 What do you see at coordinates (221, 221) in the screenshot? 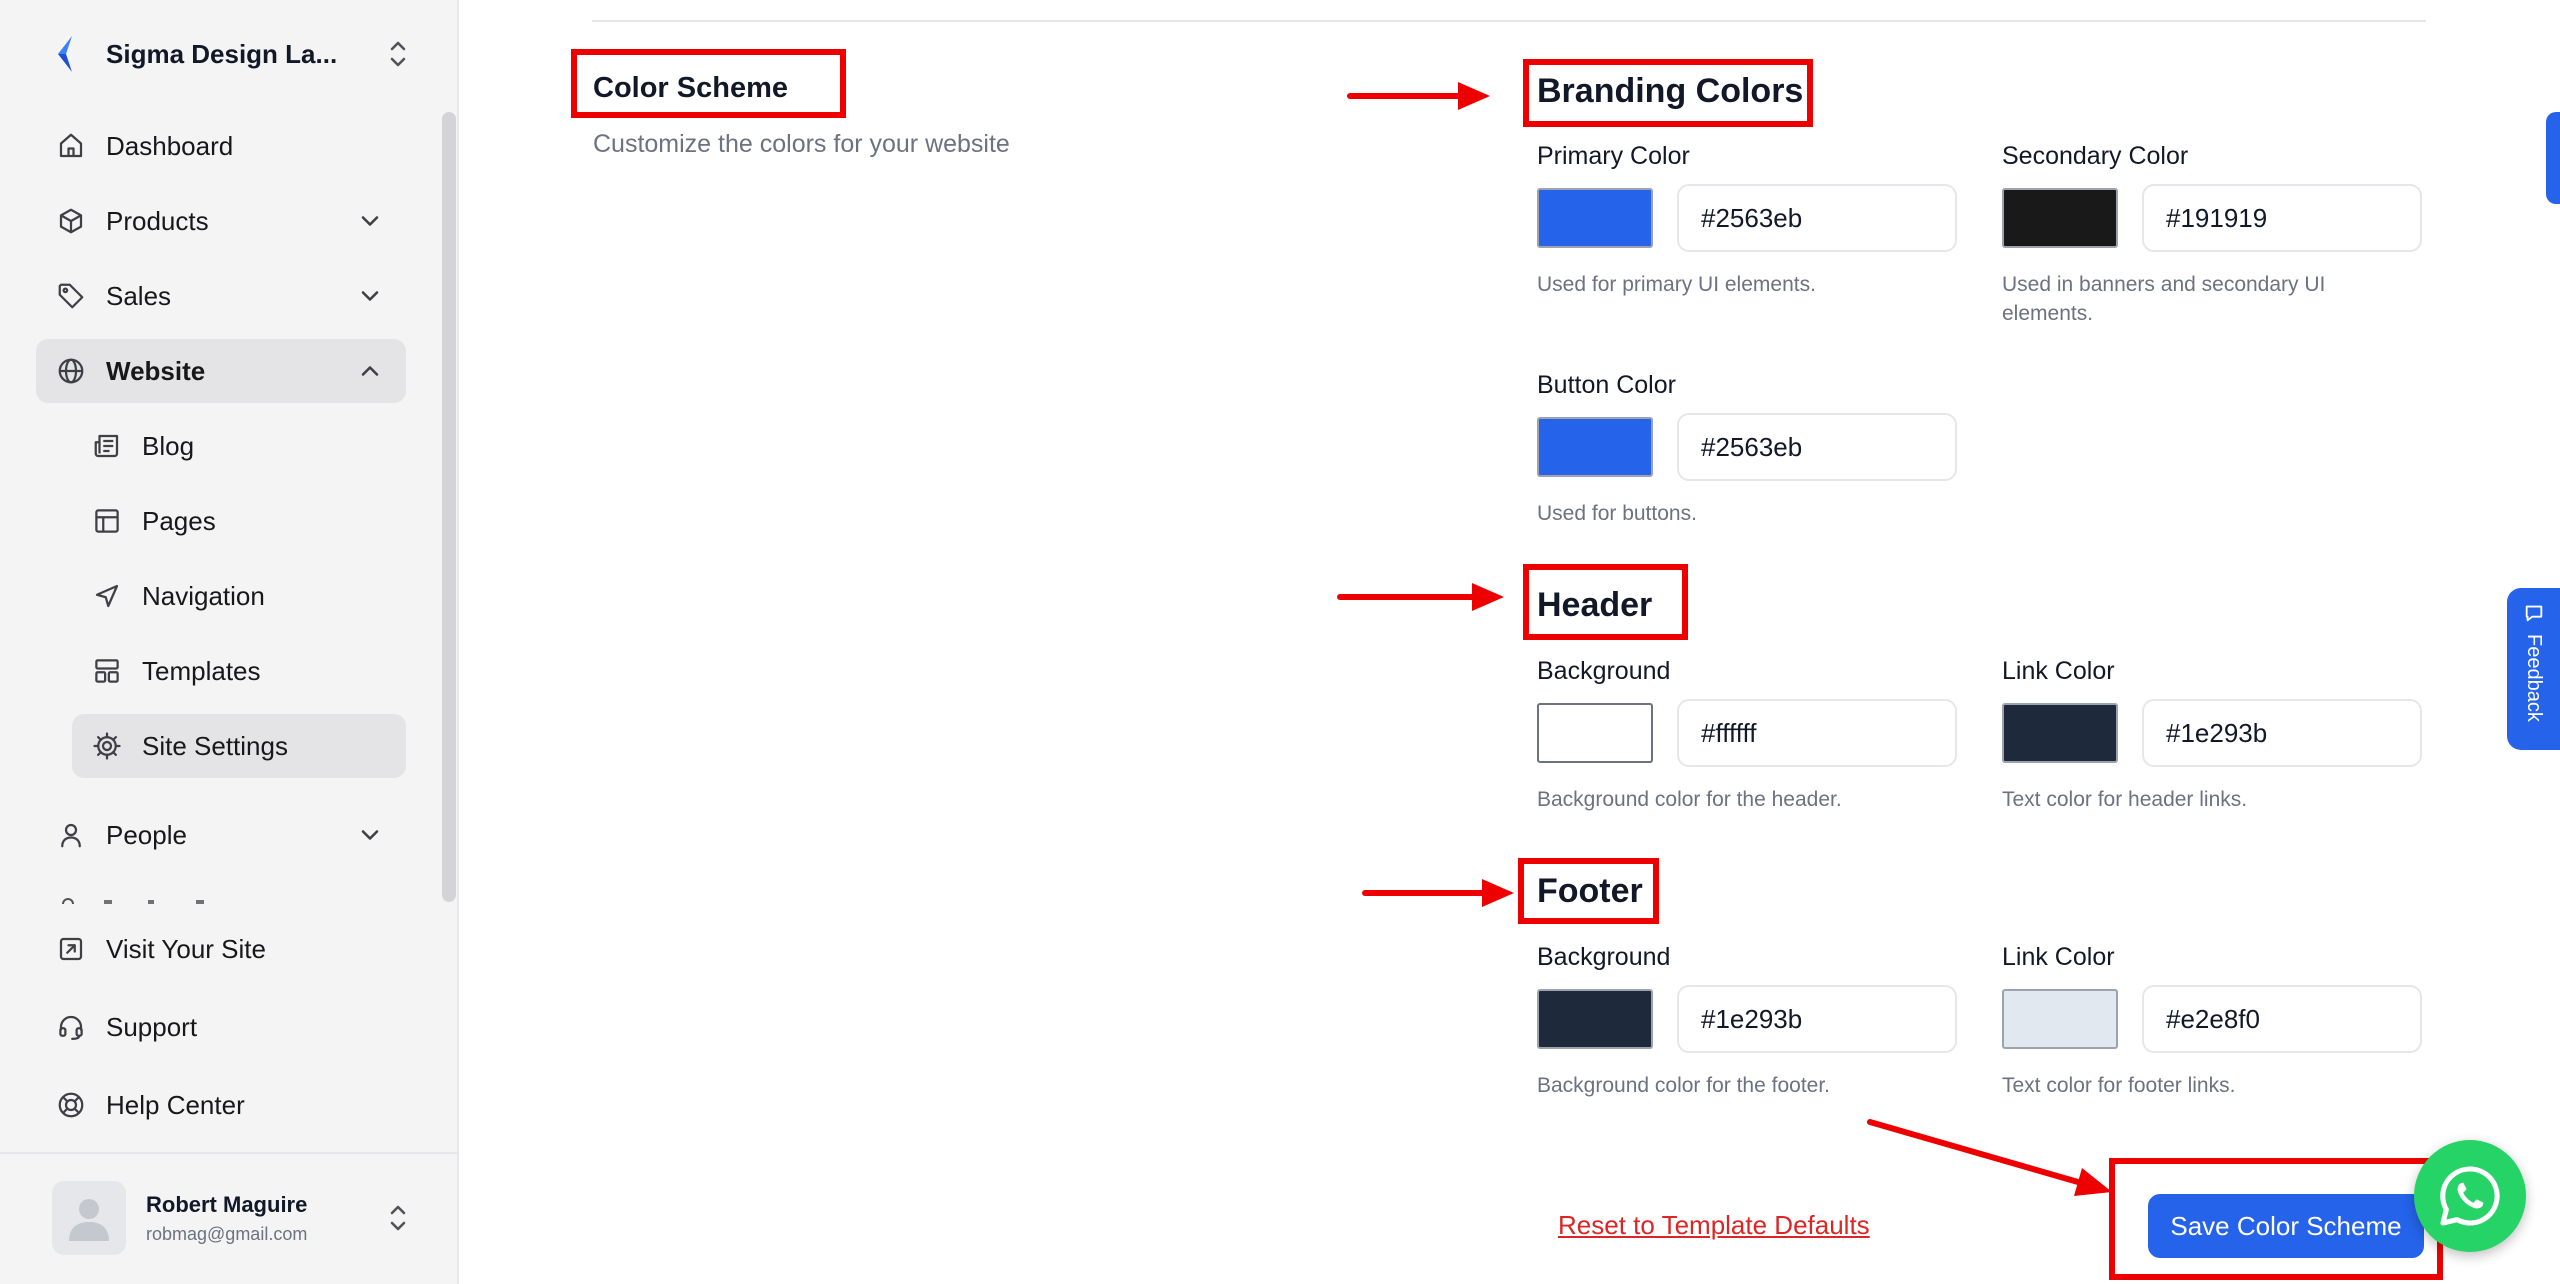
I see `sidebar-item-products: Products` at bounding box center [221, 221].